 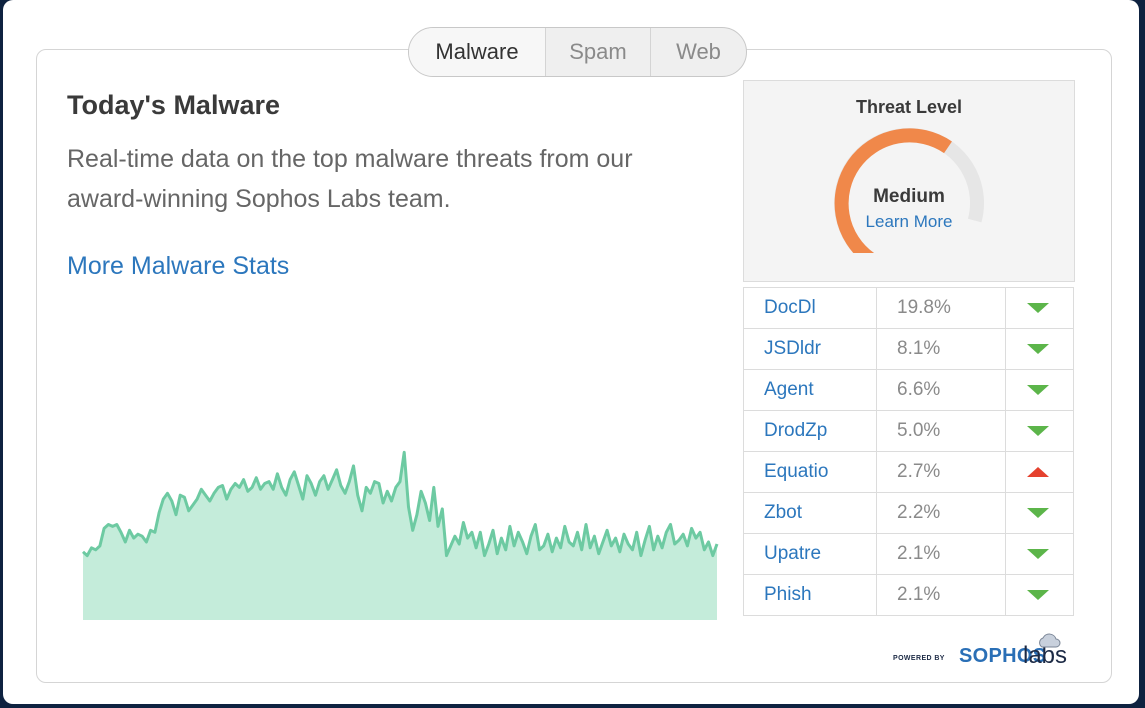 I want to click on threat-percent: 8.1%, so click(x=941, y=349).